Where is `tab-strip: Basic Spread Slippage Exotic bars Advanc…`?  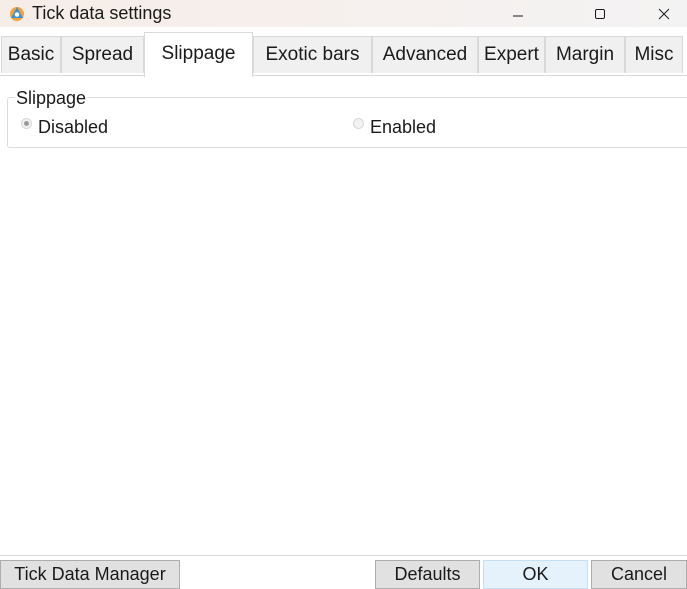 tab-strip: Basic Spread Slippage Exotic bars Advanc… is located at coordinates (343, 54).